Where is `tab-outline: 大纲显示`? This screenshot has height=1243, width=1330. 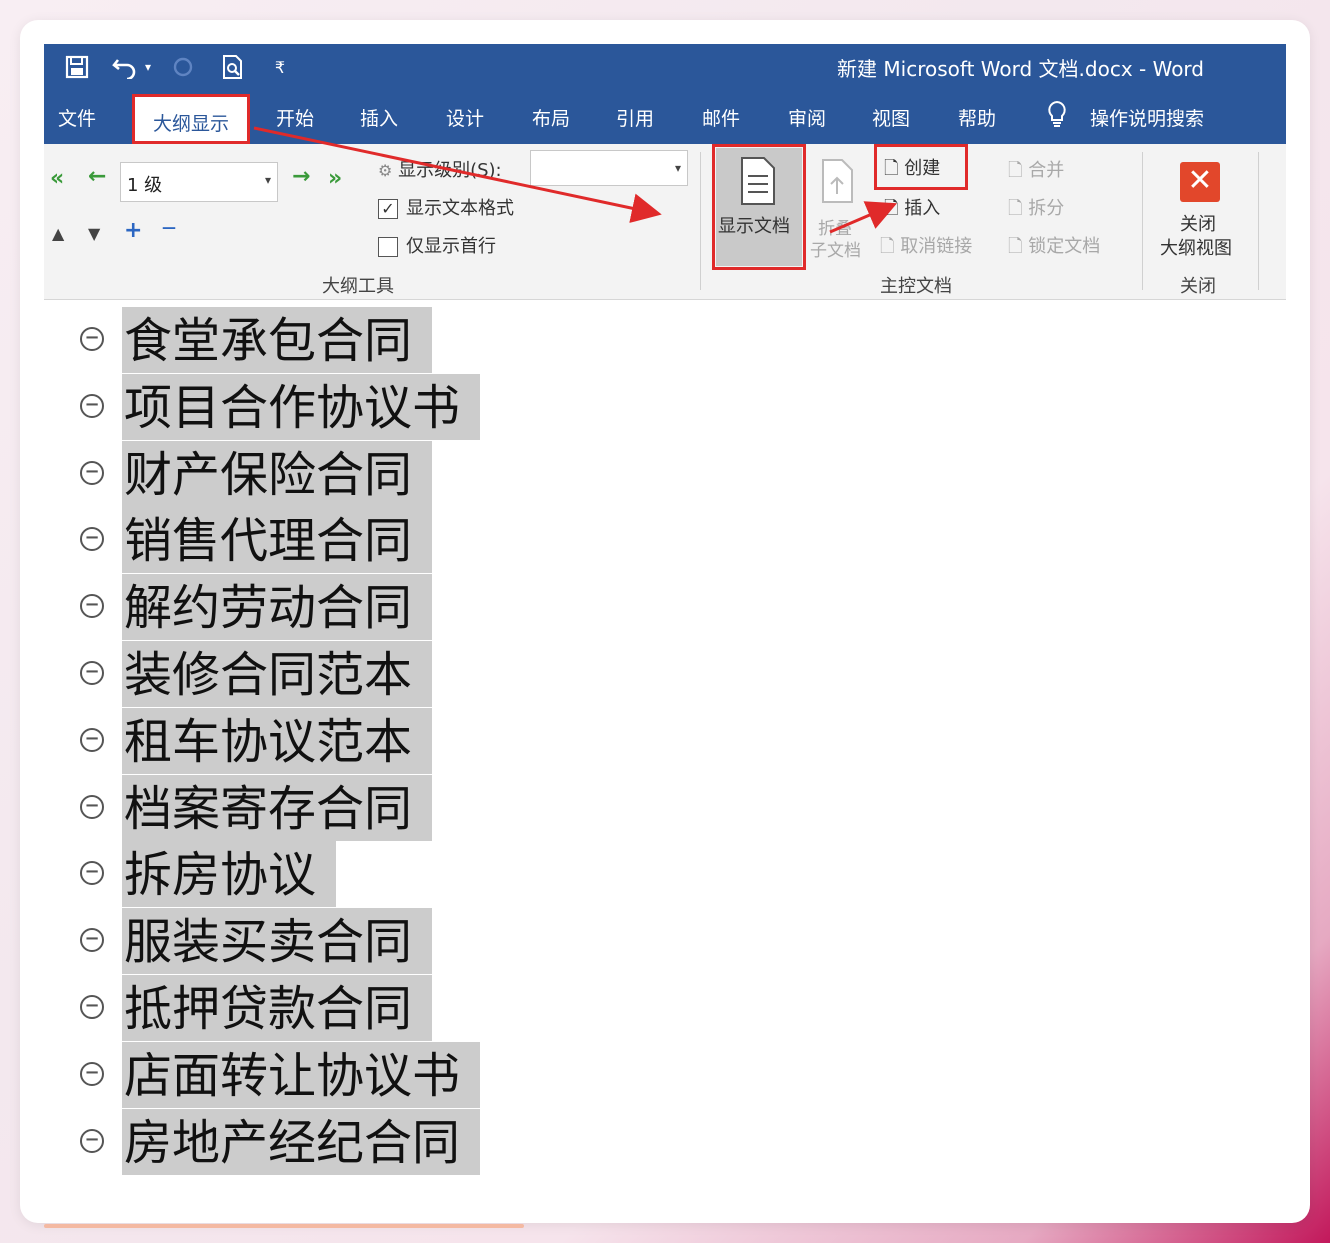
tab-outline: 大纲显示 is located at coordinates (191, 119).